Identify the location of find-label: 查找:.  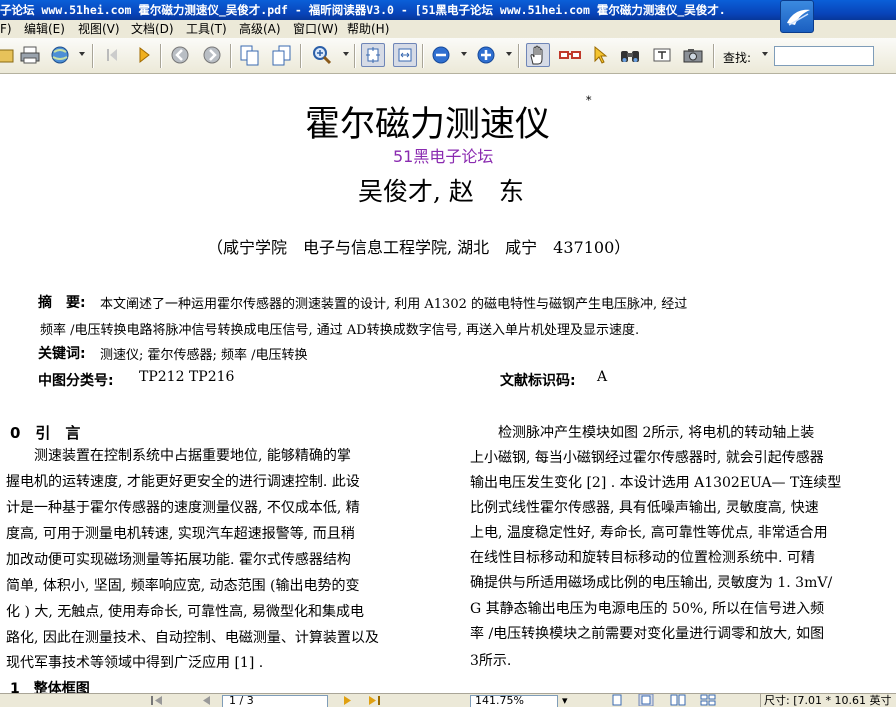
(737, 58).